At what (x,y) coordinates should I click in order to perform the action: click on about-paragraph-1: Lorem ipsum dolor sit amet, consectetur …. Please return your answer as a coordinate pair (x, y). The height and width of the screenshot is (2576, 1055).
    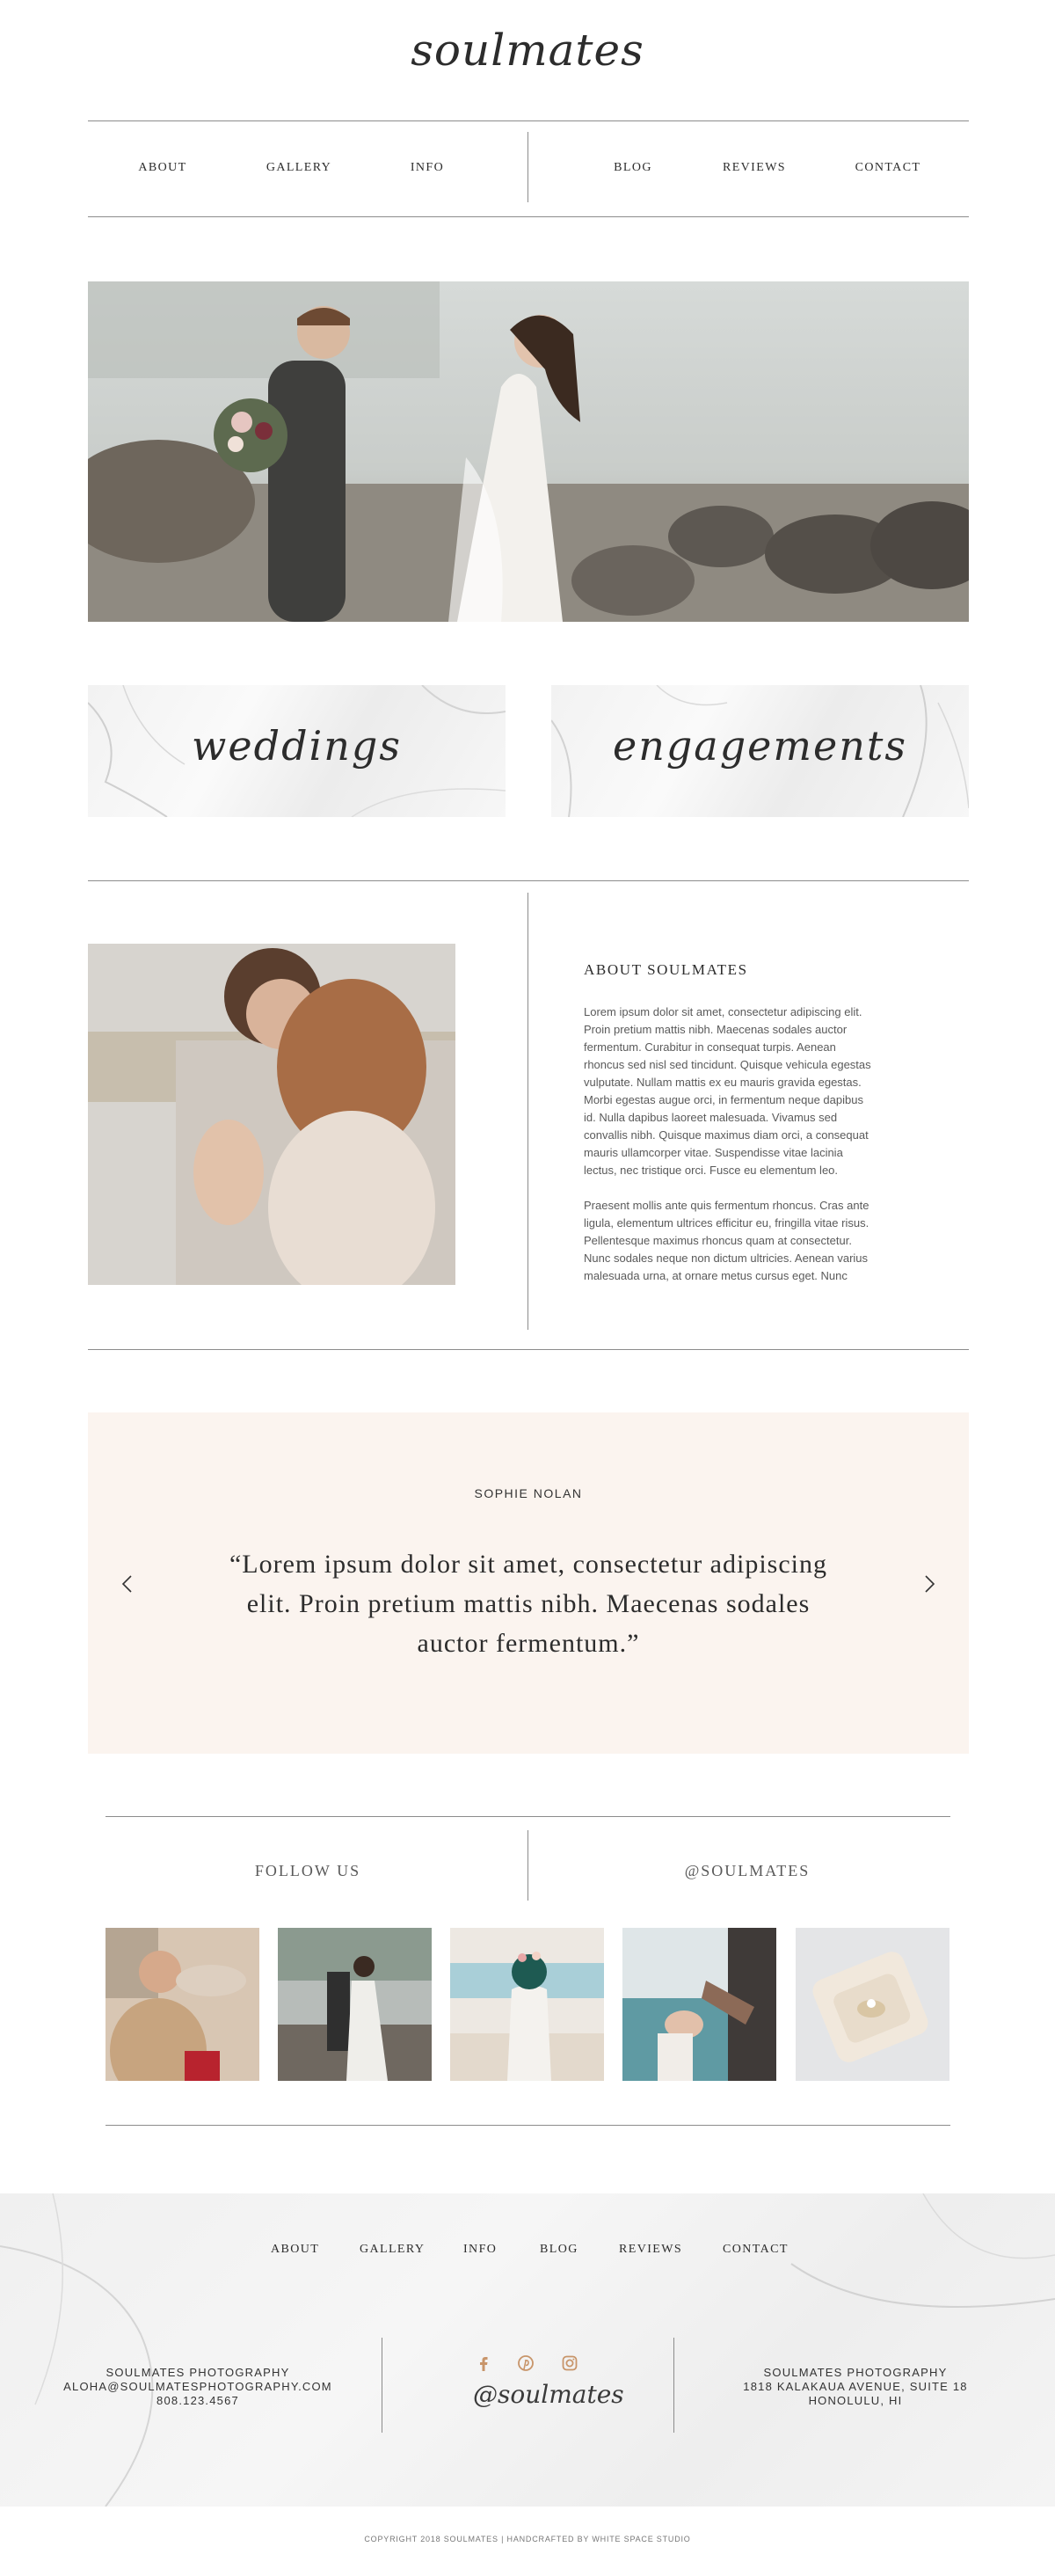
    Looking at the image, I should click on (727, 1091).